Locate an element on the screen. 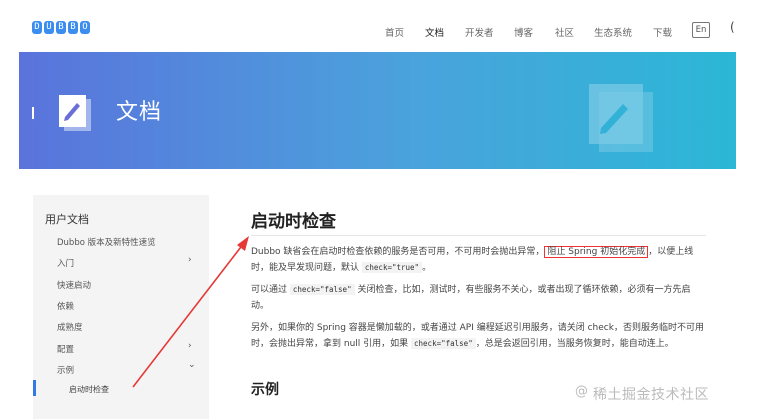  title-divider is located at coordinates (478, 235).